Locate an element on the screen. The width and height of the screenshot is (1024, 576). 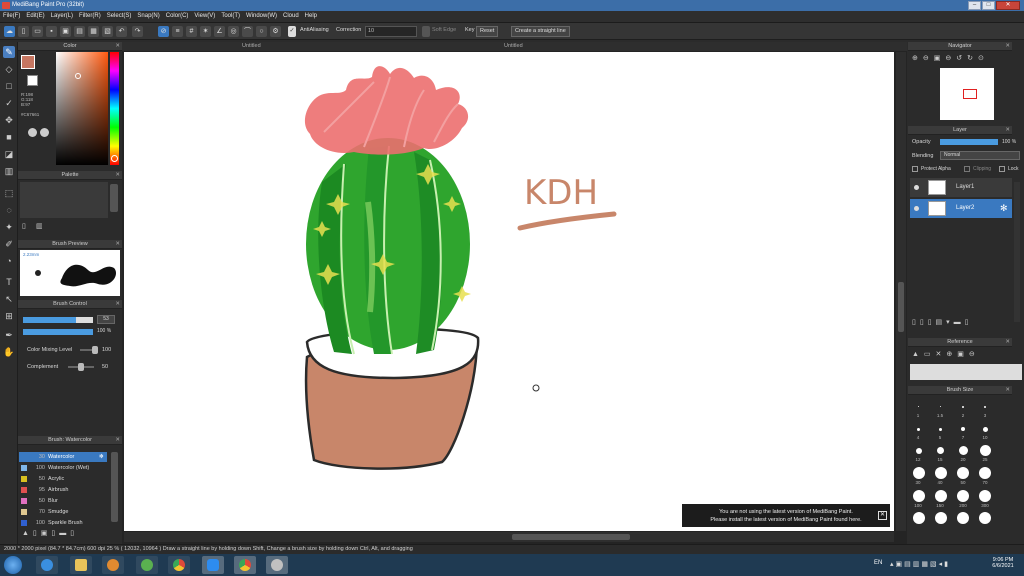
operation-tool-icon: ↖ is located at coordinates (9, 299).